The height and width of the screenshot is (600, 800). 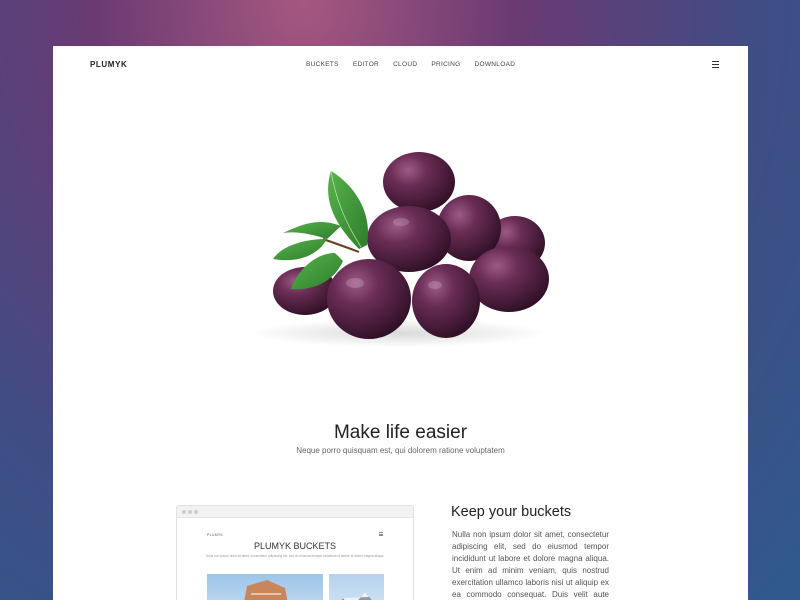 What do you see at coordinates (445, 64) in the screenshot?
I see `nav-link-pricing: PRICING` at bounding box center [445, 64].